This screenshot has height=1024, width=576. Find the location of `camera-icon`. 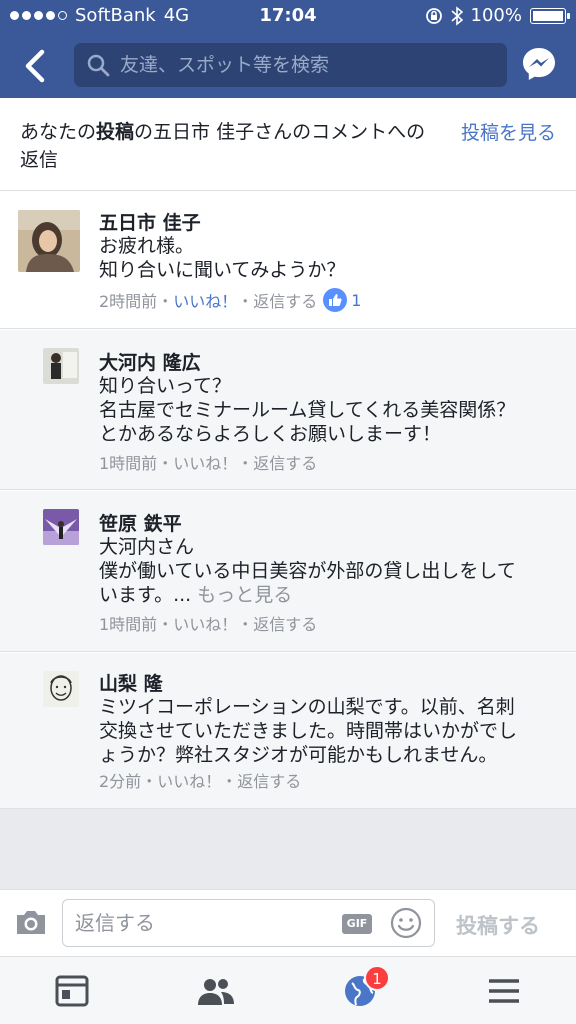

camera-icon is located at coordinates (31, 922).